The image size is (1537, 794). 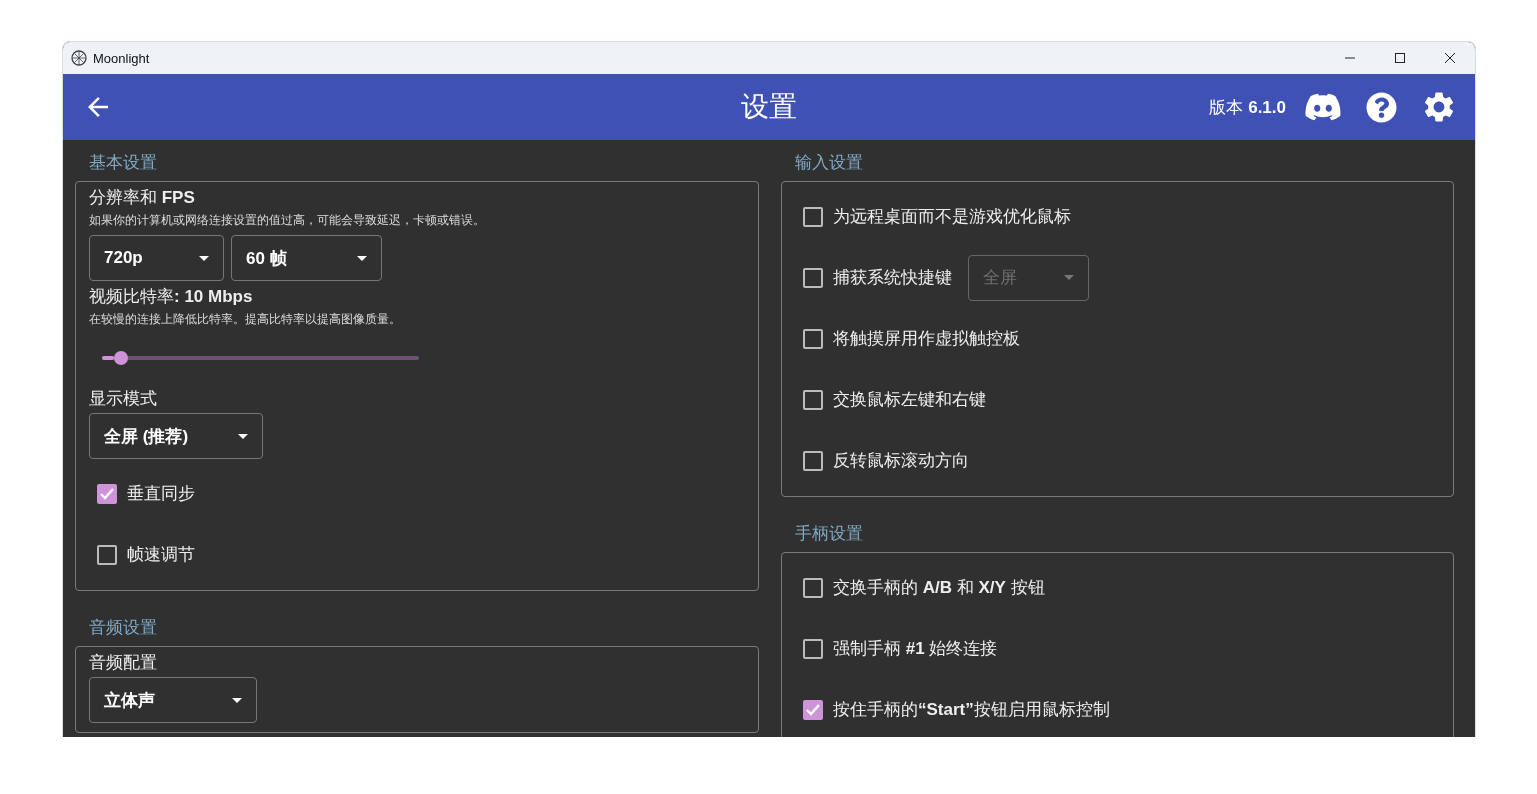 I want to click on checkbox-label: 将触摸屏用作虚拟触控板, so click(x=926, y=339).